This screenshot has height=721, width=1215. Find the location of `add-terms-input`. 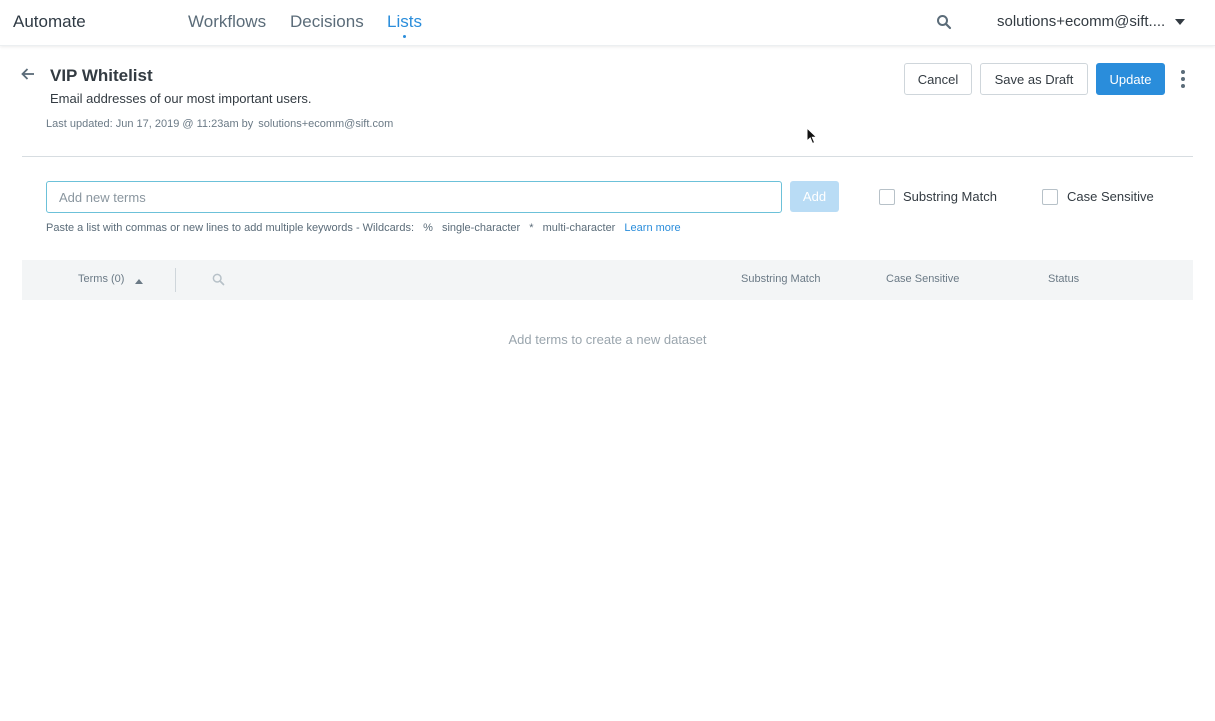

add-terms-input is located at coordinates (414, 197).